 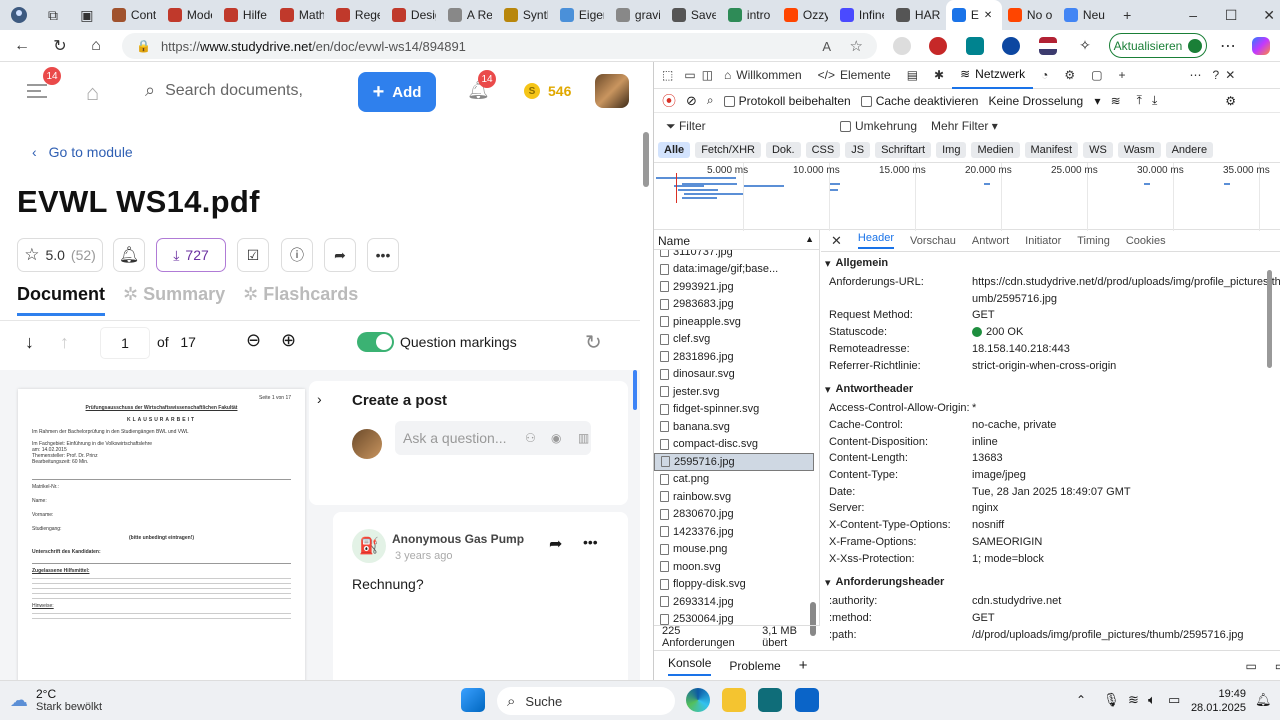 What do you see at coordinates (1021, 349) in the screenshot?
I see `header-value: 18.158.140.218:443` at bounding box center [1021, 349].